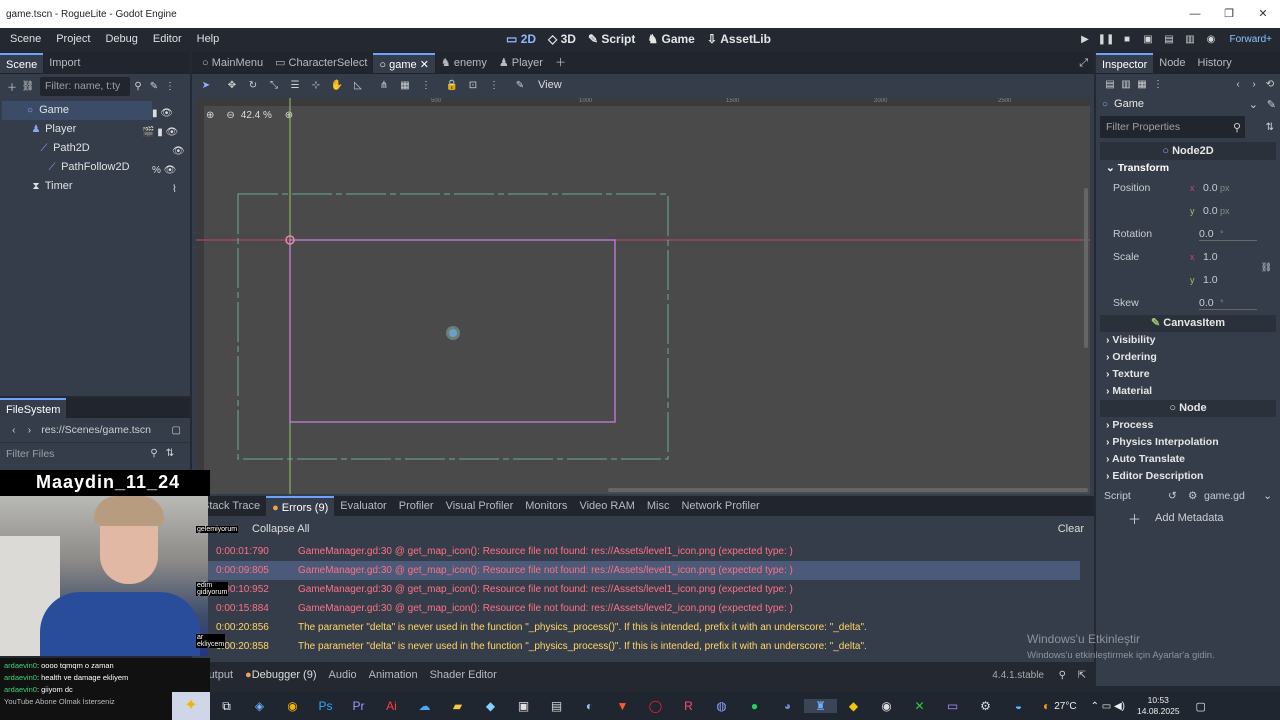 The height and width of the screenshot is (720, 1280). What do you see at coordinates (848, 490) in the screenshot?
I see `horizontal-scrollbar` at bounding box center [848, 490].